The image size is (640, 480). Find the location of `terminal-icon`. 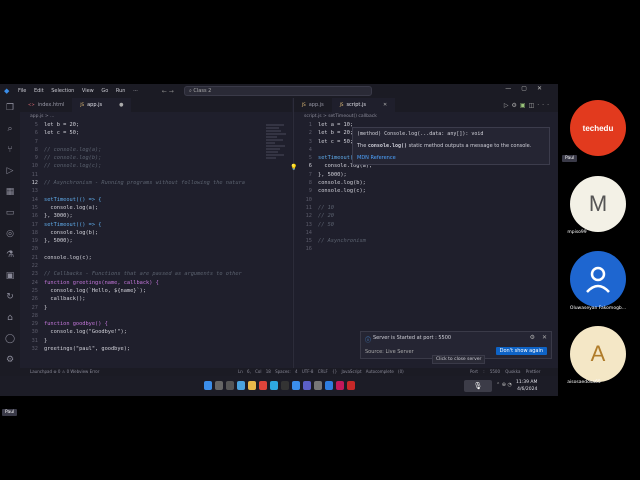

terminal-icon is located at coordinates (285, 385).